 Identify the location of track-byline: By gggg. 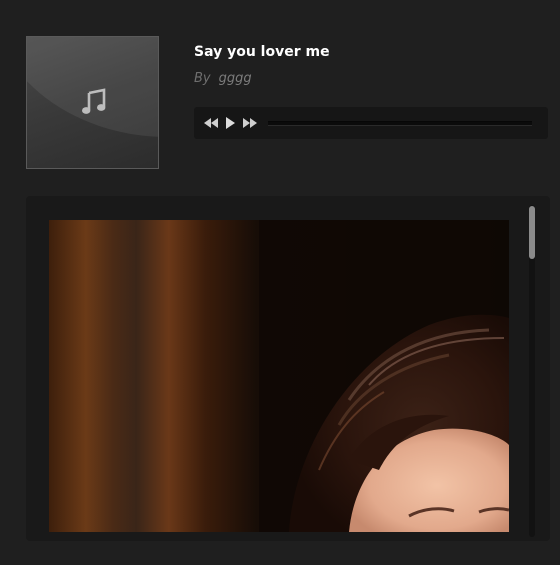
(223, 78).